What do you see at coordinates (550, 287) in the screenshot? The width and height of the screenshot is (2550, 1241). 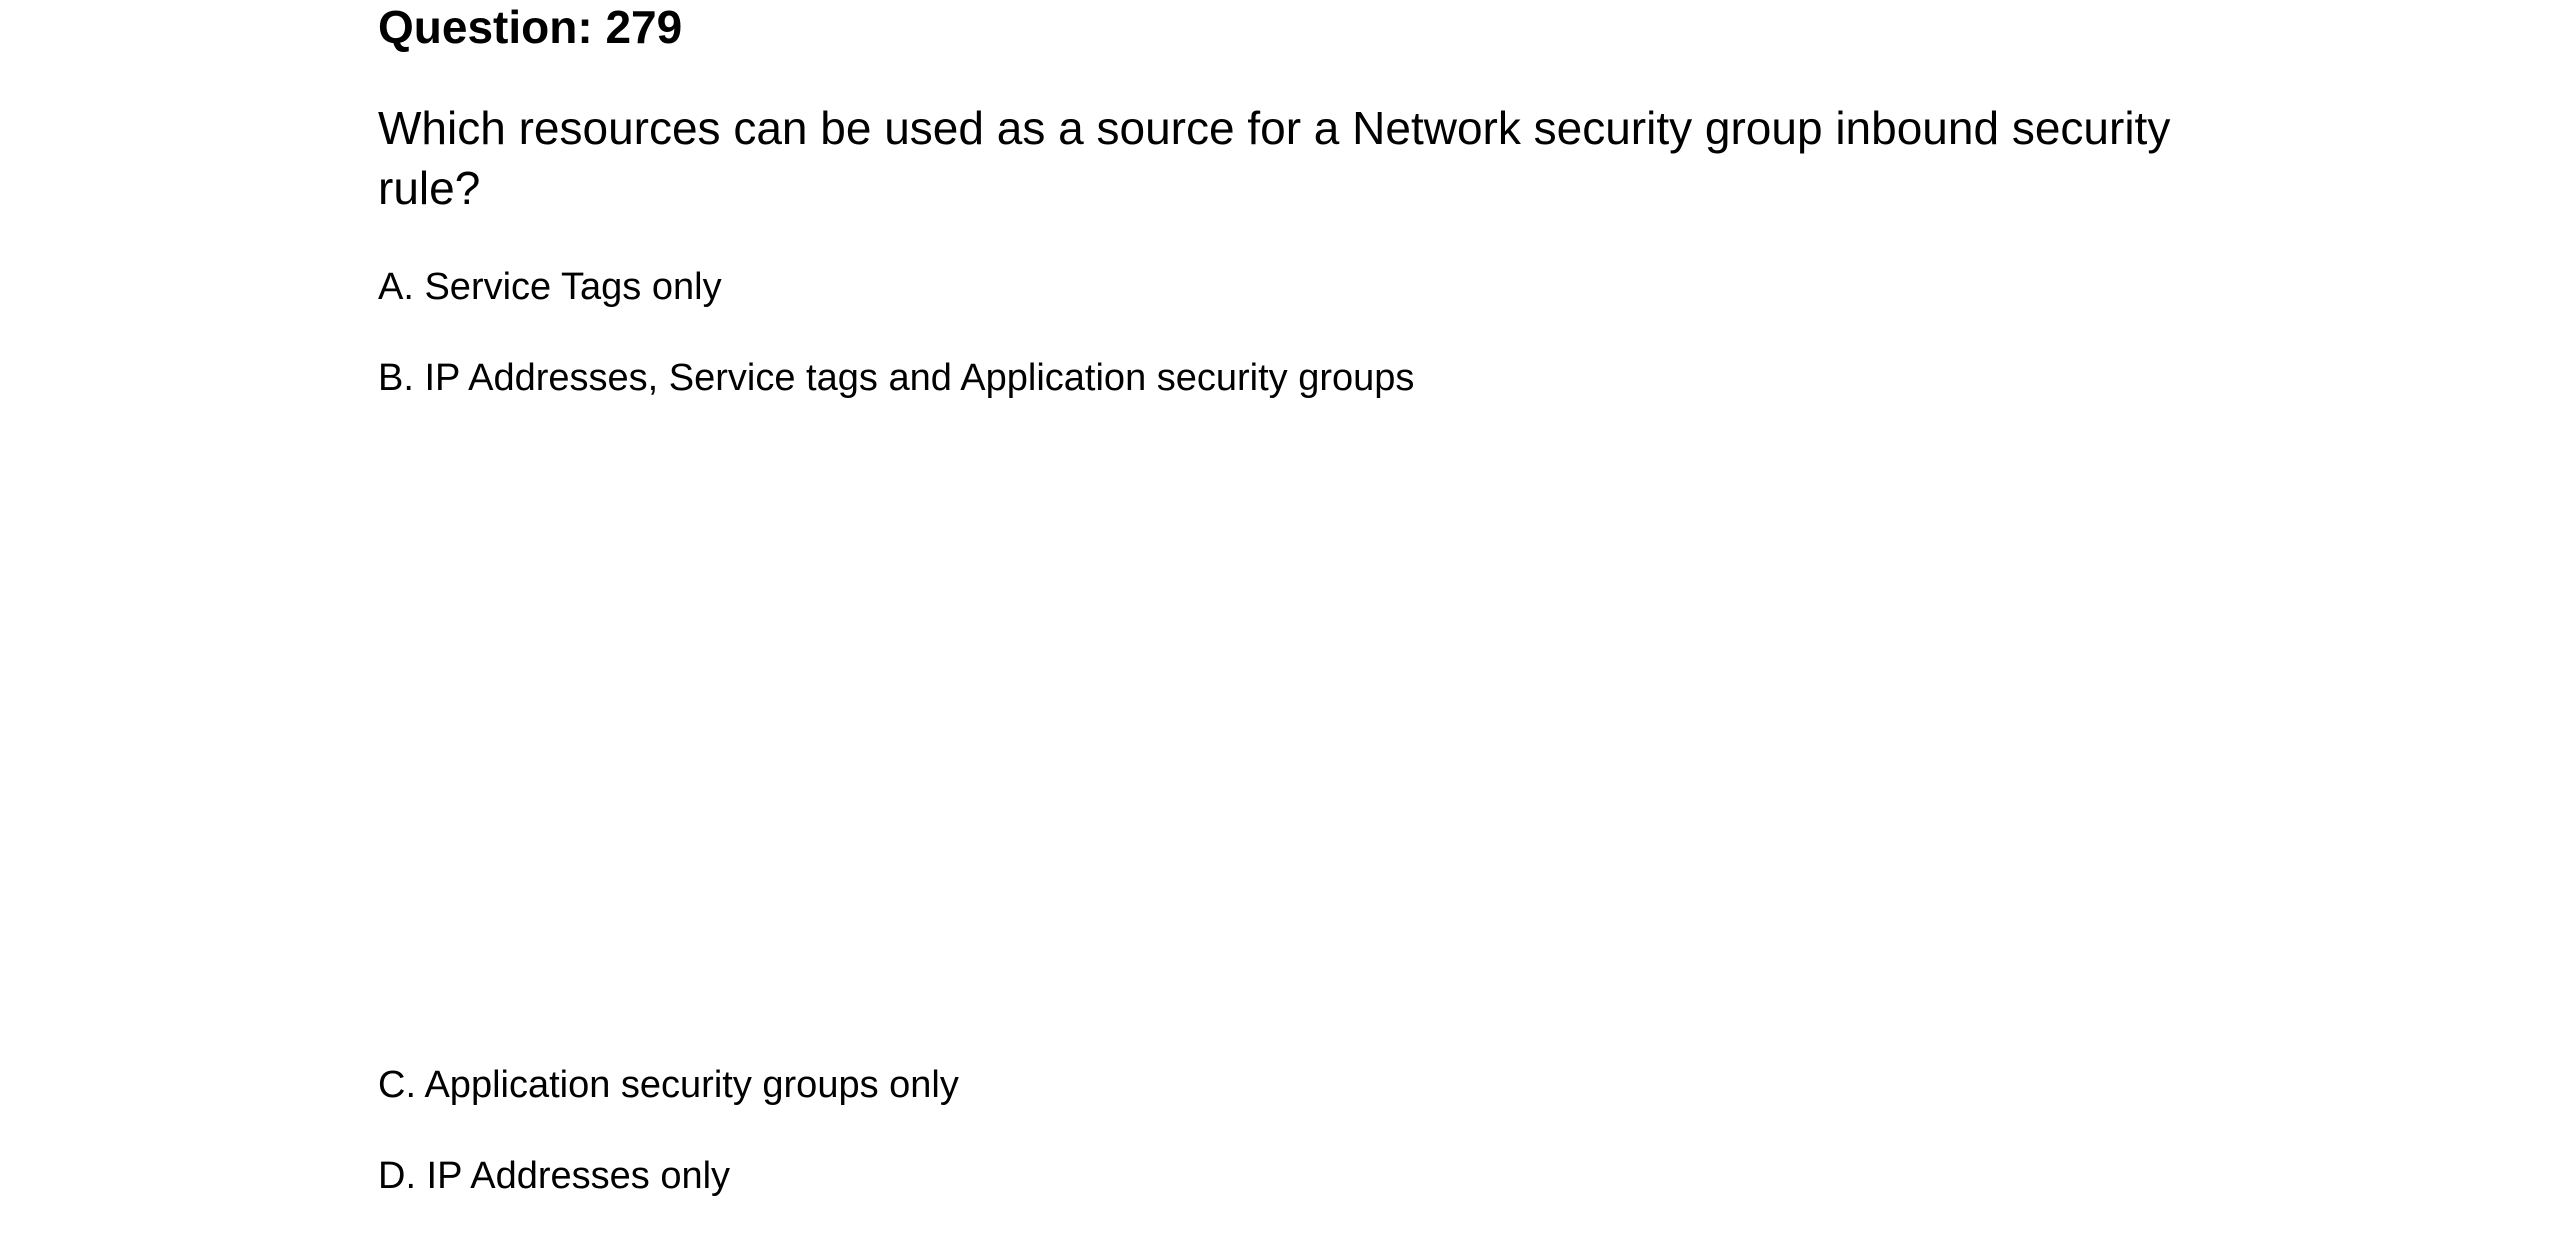 I see `option-a: A. Service Tags only` at bounding box center [550, 287].